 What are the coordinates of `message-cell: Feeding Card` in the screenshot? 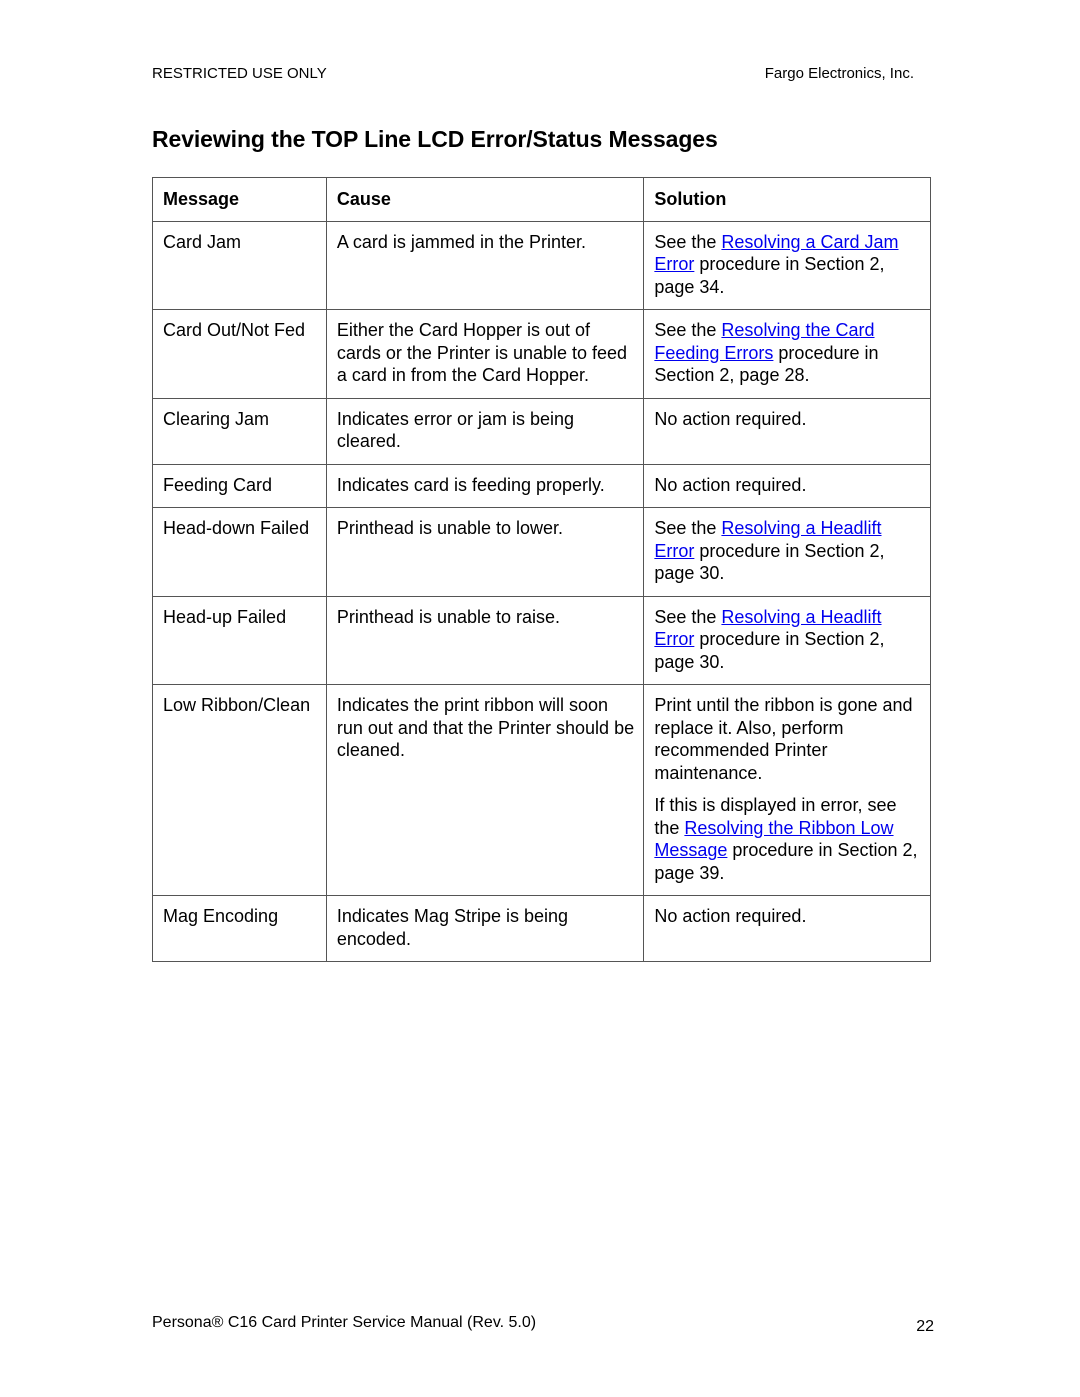 It's located at (239, 485).